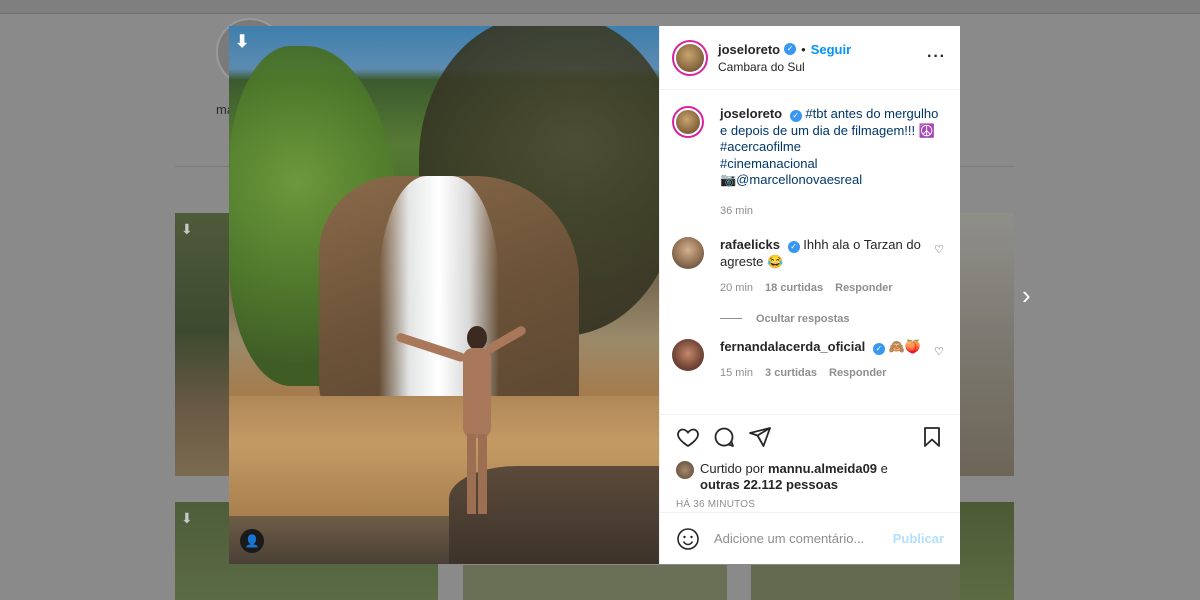  Describe the element at coordinates (769, 484) in the screenshot. I see `liked-by-others: outras 22.112 pessoas` at that location.